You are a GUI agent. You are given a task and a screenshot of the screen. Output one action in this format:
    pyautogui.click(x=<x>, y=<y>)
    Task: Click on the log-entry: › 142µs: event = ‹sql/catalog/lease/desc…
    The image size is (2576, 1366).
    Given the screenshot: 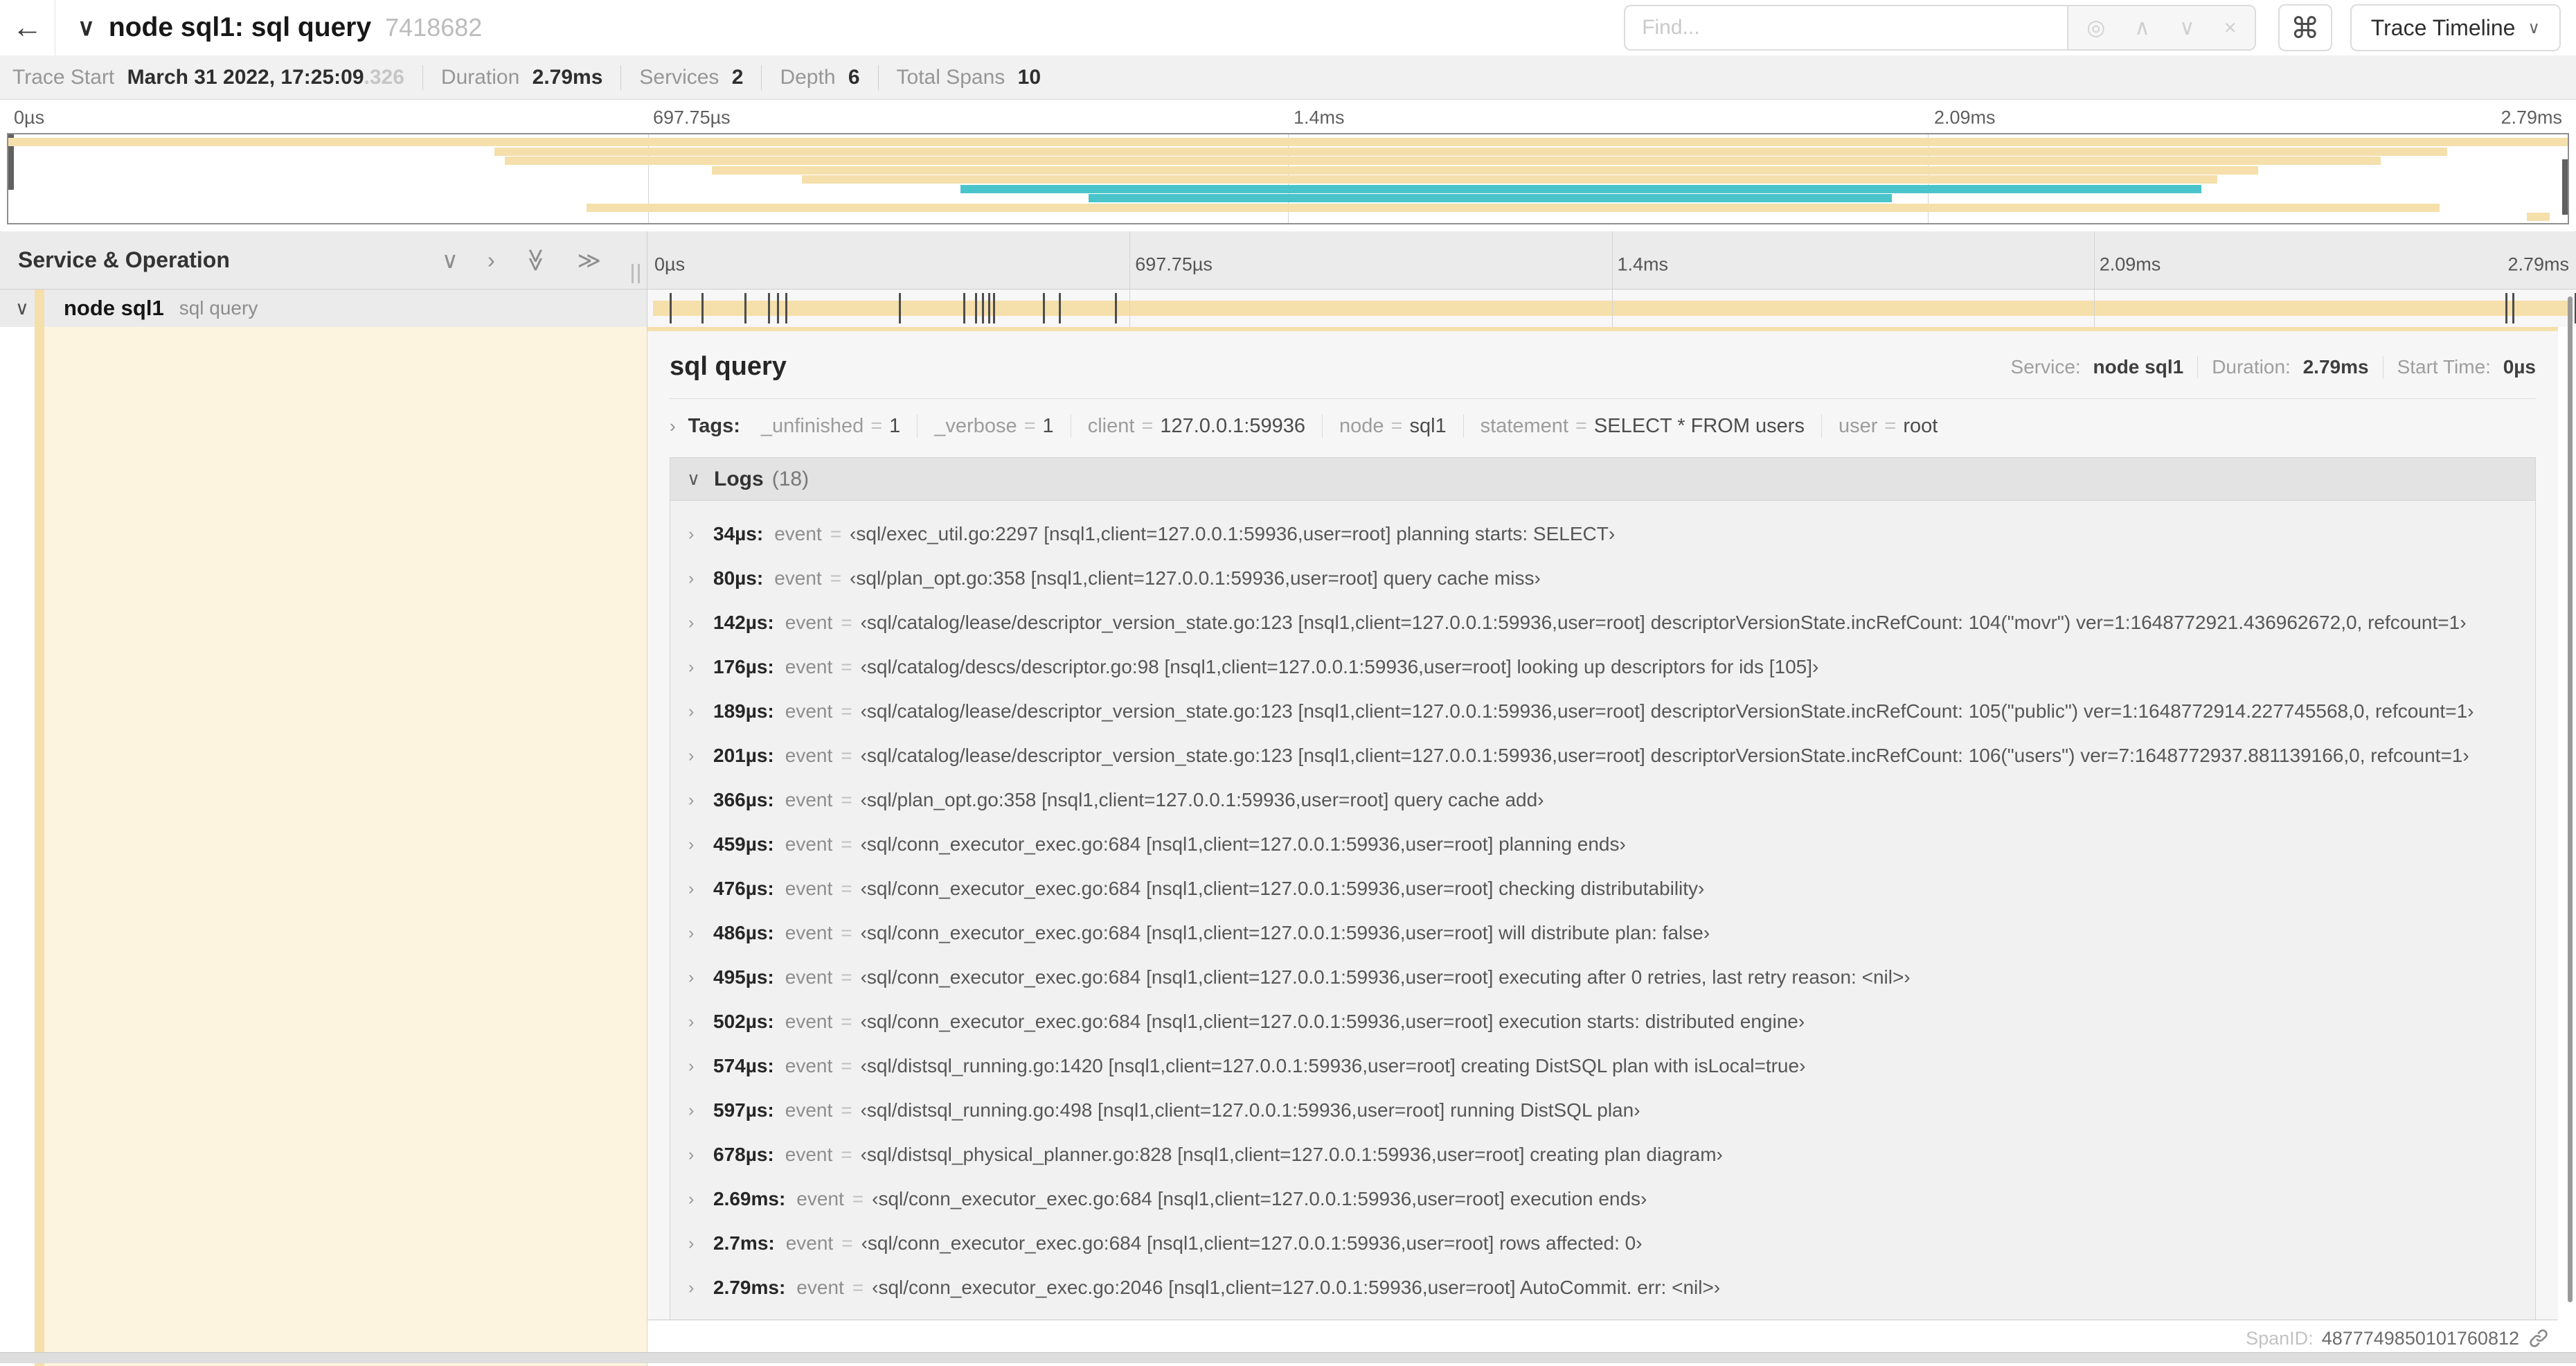 What is the action you would take?
    pyautogui.click(x=1602, y=623)
    